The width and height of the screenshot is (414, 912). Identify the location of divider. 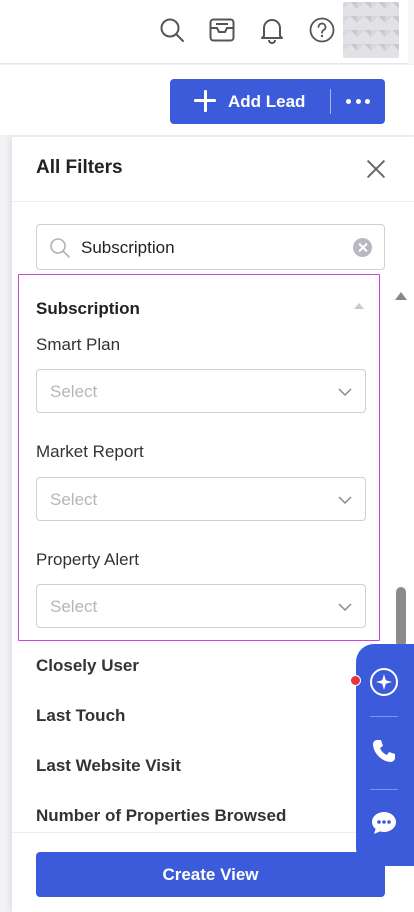
(213, 201).